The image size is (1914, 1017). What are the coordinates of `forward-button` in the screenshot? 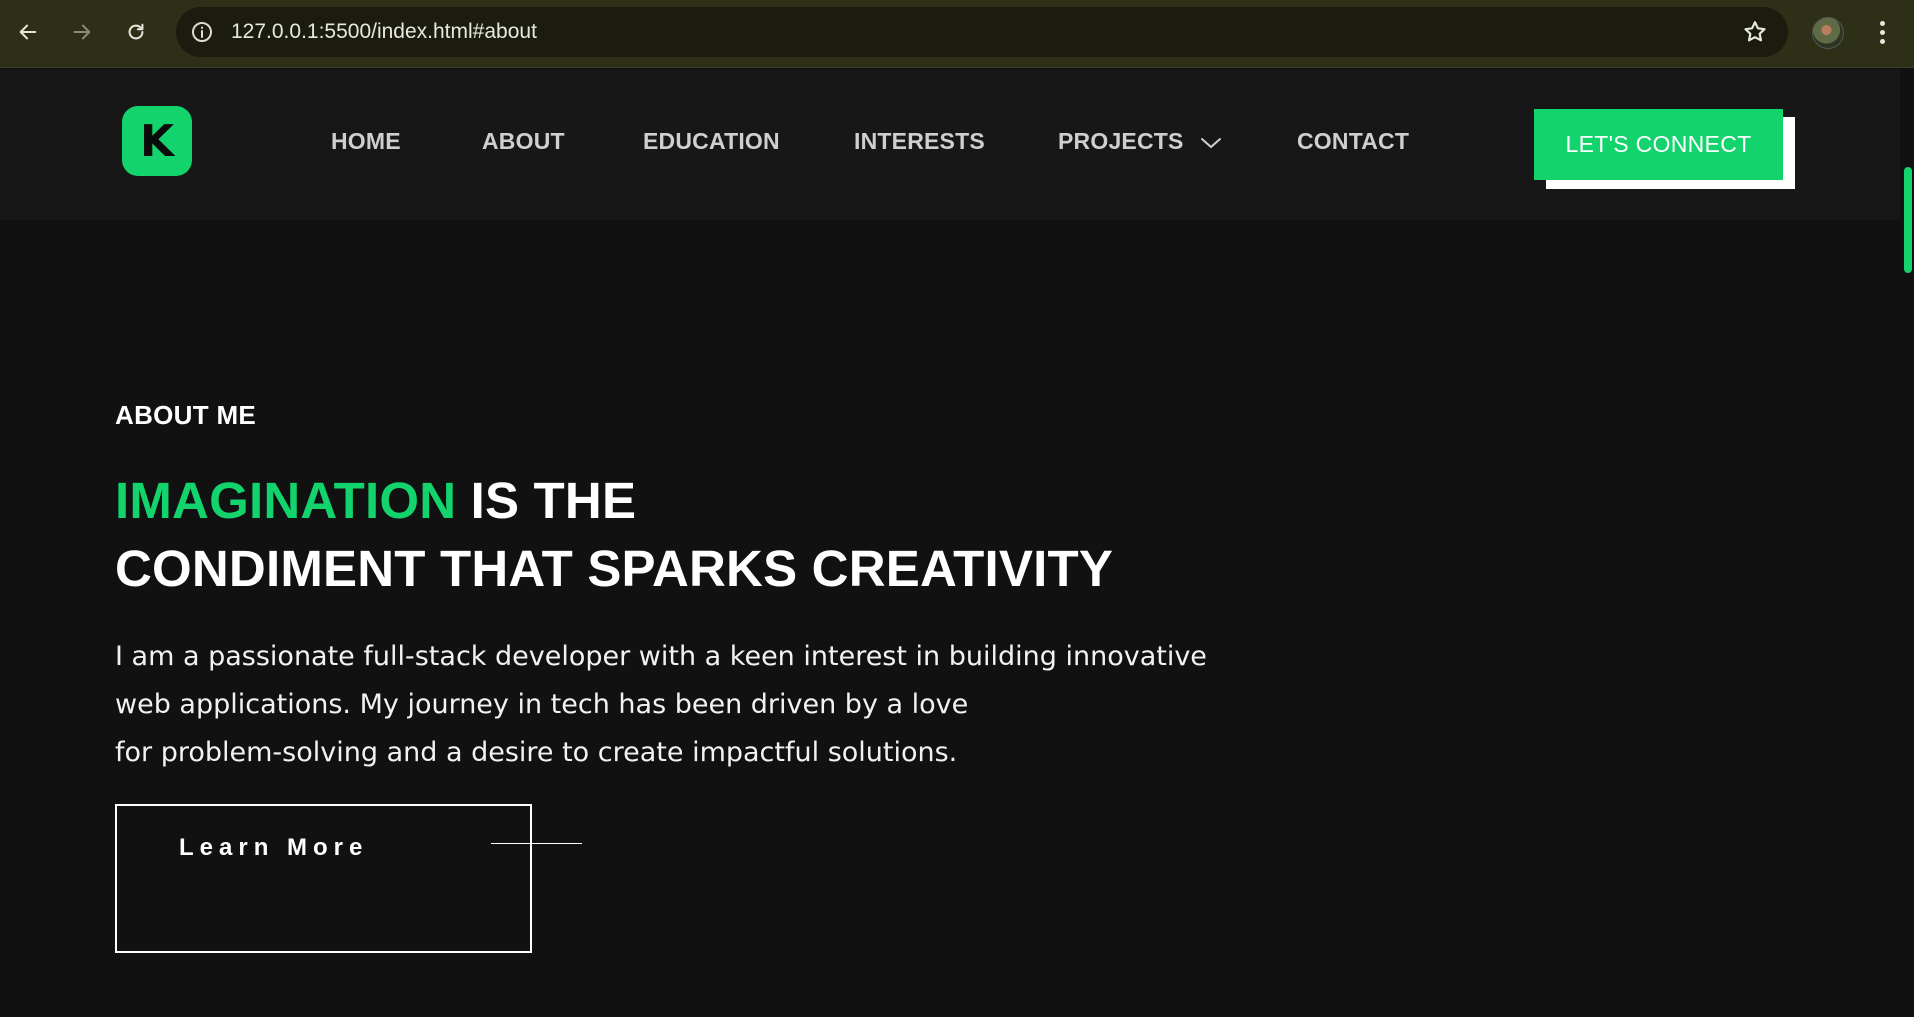 It's located at (82, 32).